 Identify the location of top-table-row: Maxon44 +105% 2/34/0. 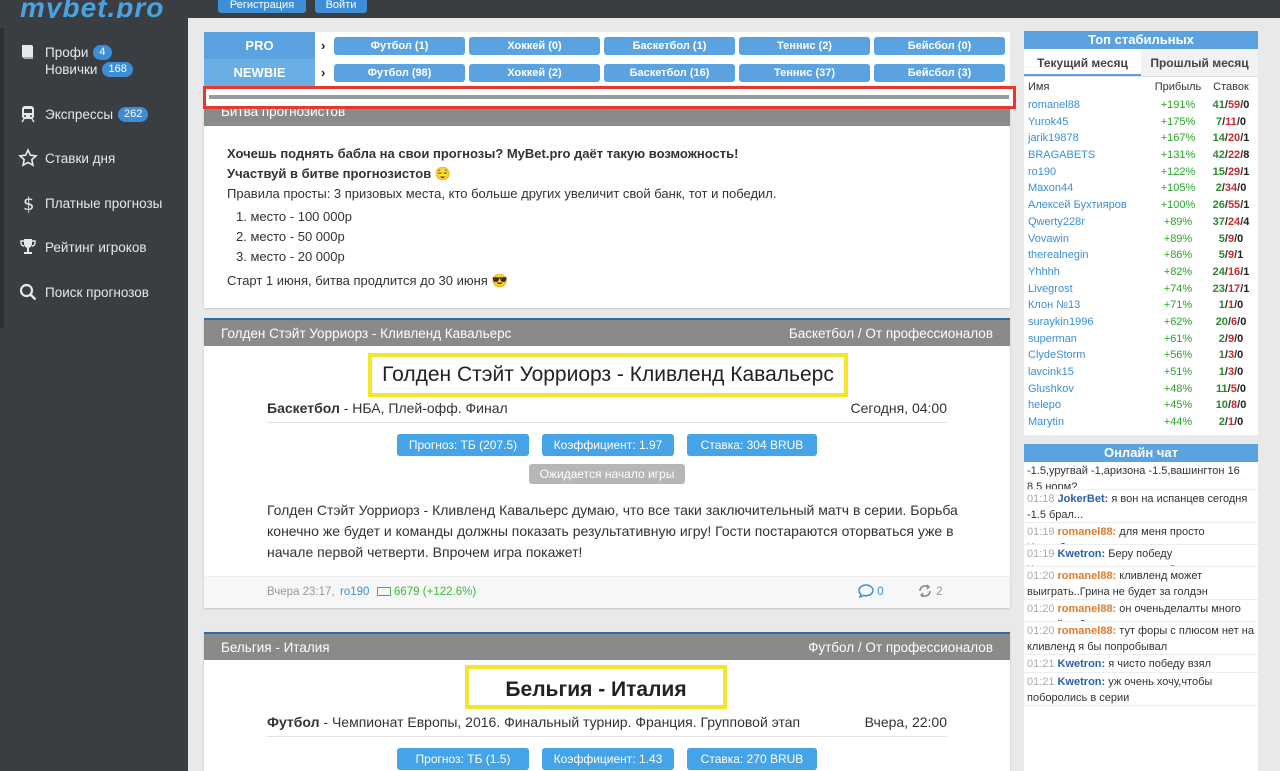
(1141, 188).